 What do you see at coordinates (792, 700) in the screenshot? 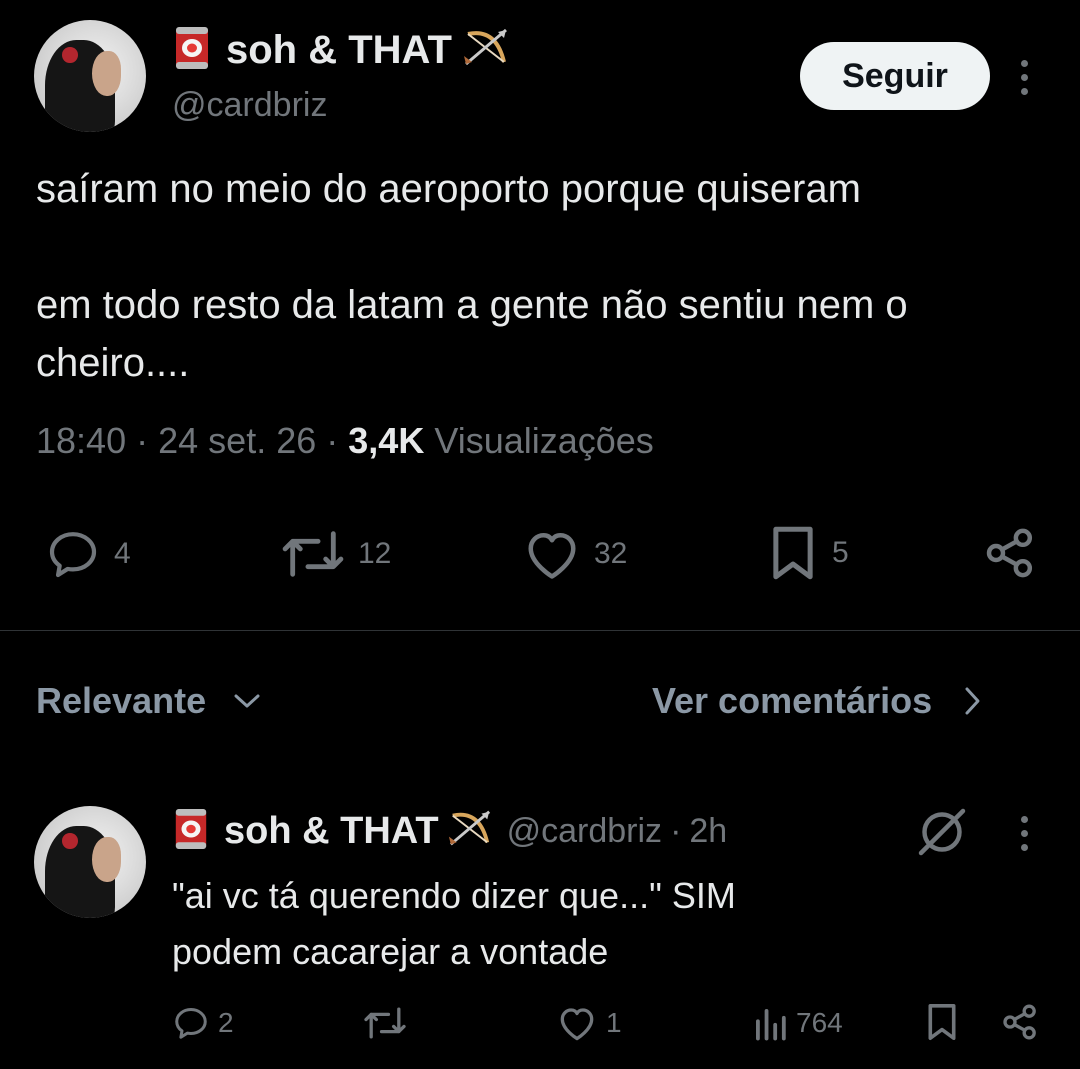
I see `view-comments-label: Ver comentários` at bounding box center [792, 700].